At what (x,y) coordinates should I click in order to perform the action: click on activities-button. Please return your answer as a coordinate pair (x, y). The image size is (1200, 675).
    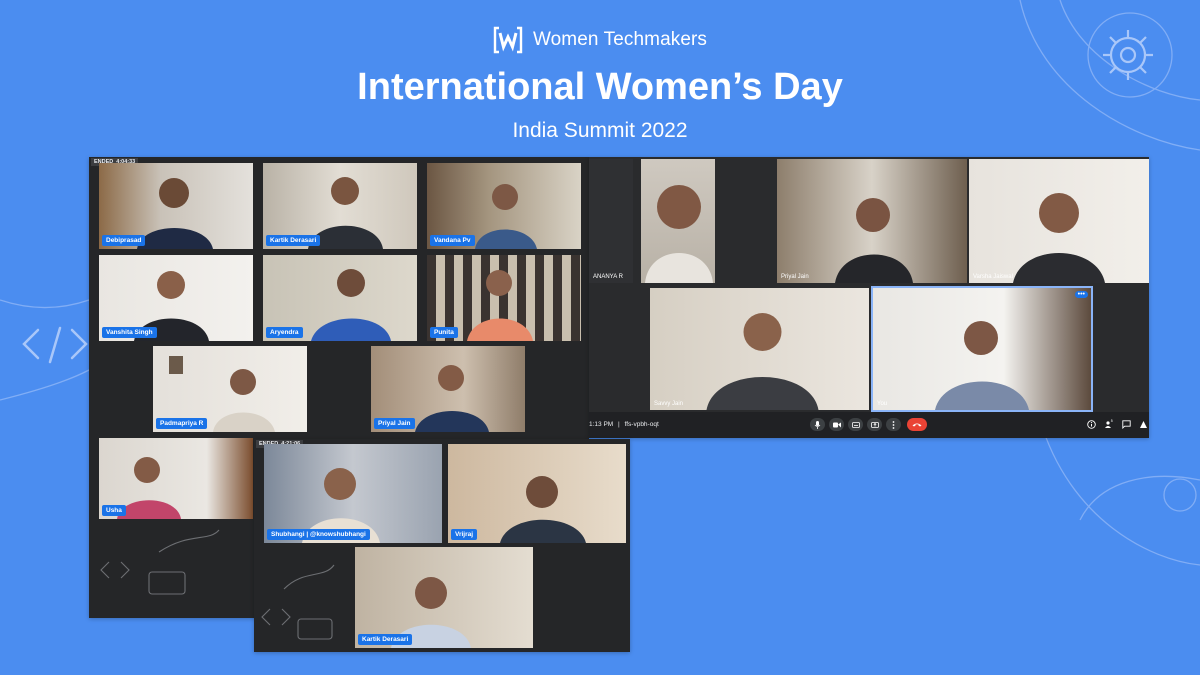
    Looking at the image, I should click on (1143, 424).